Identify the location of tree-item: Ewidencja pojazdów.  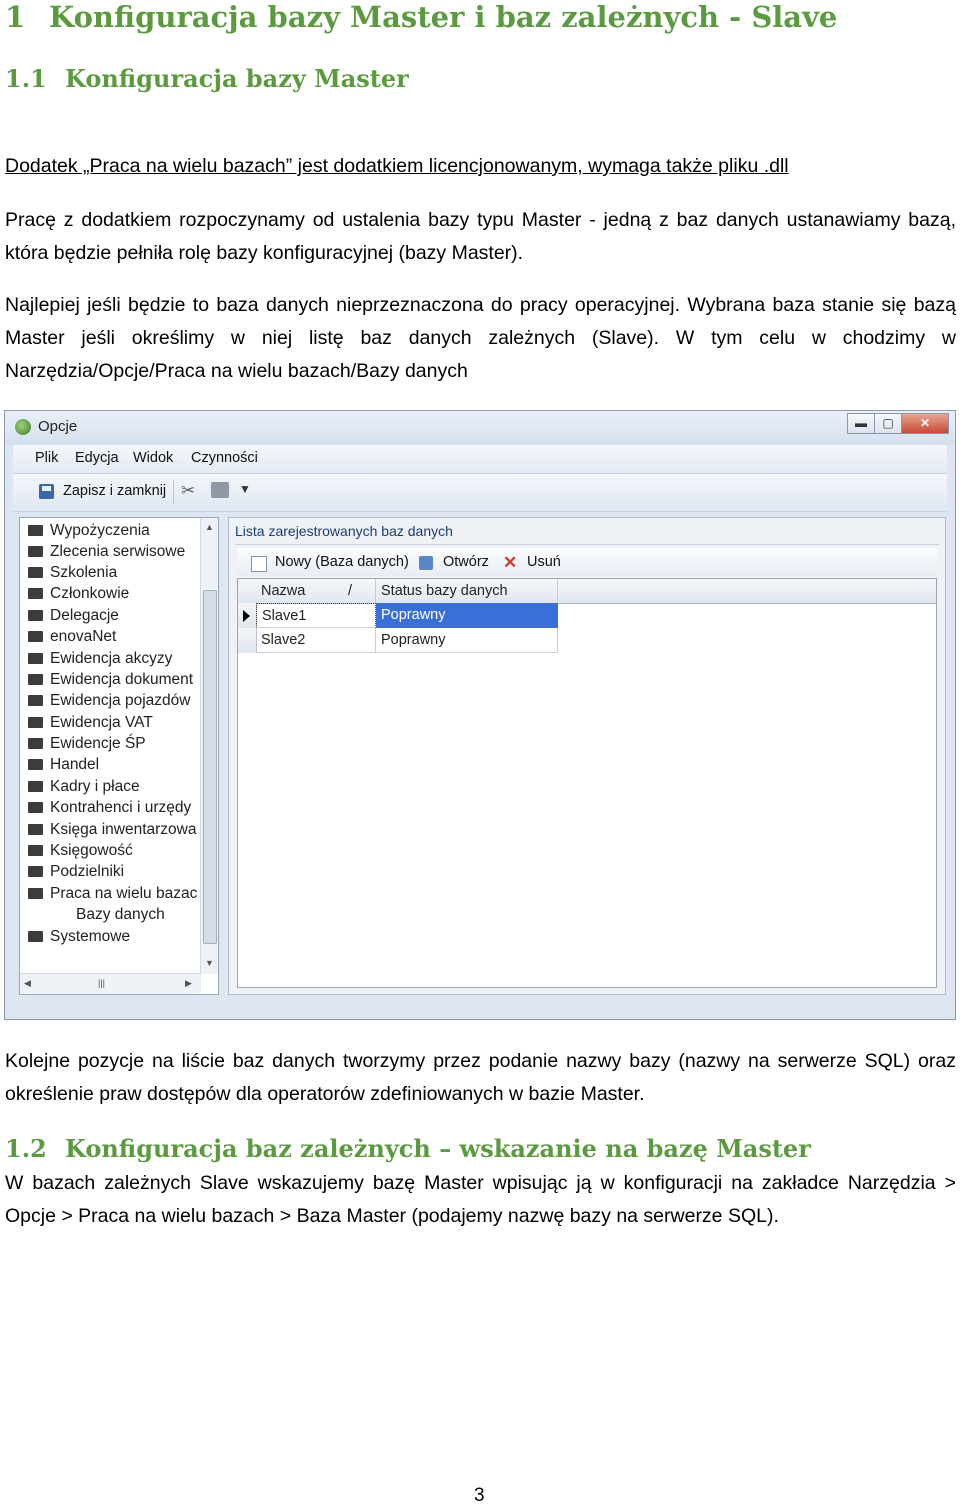
(109, 702).